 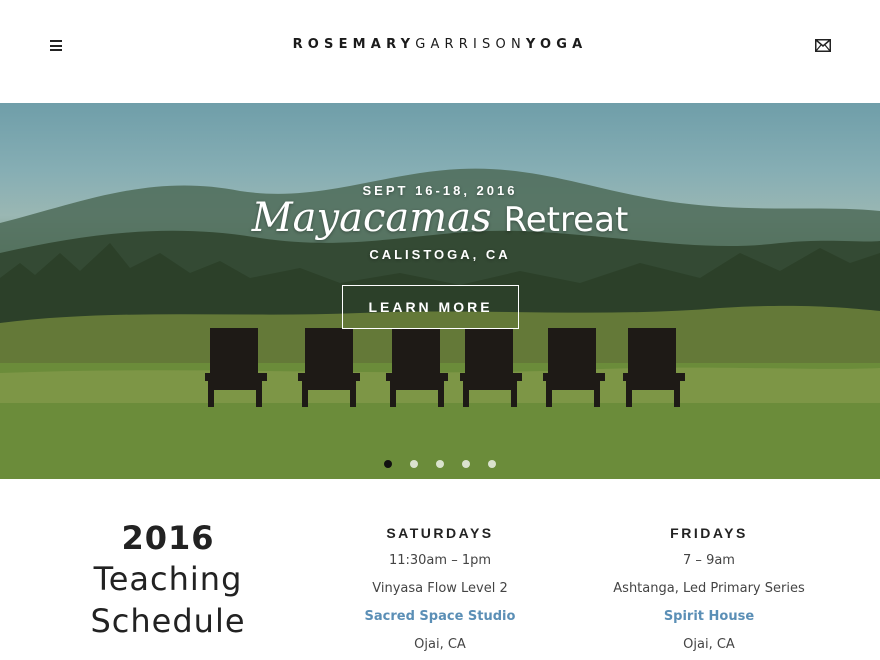 I want to click on slider-pagination, so click(x=440, y=462).